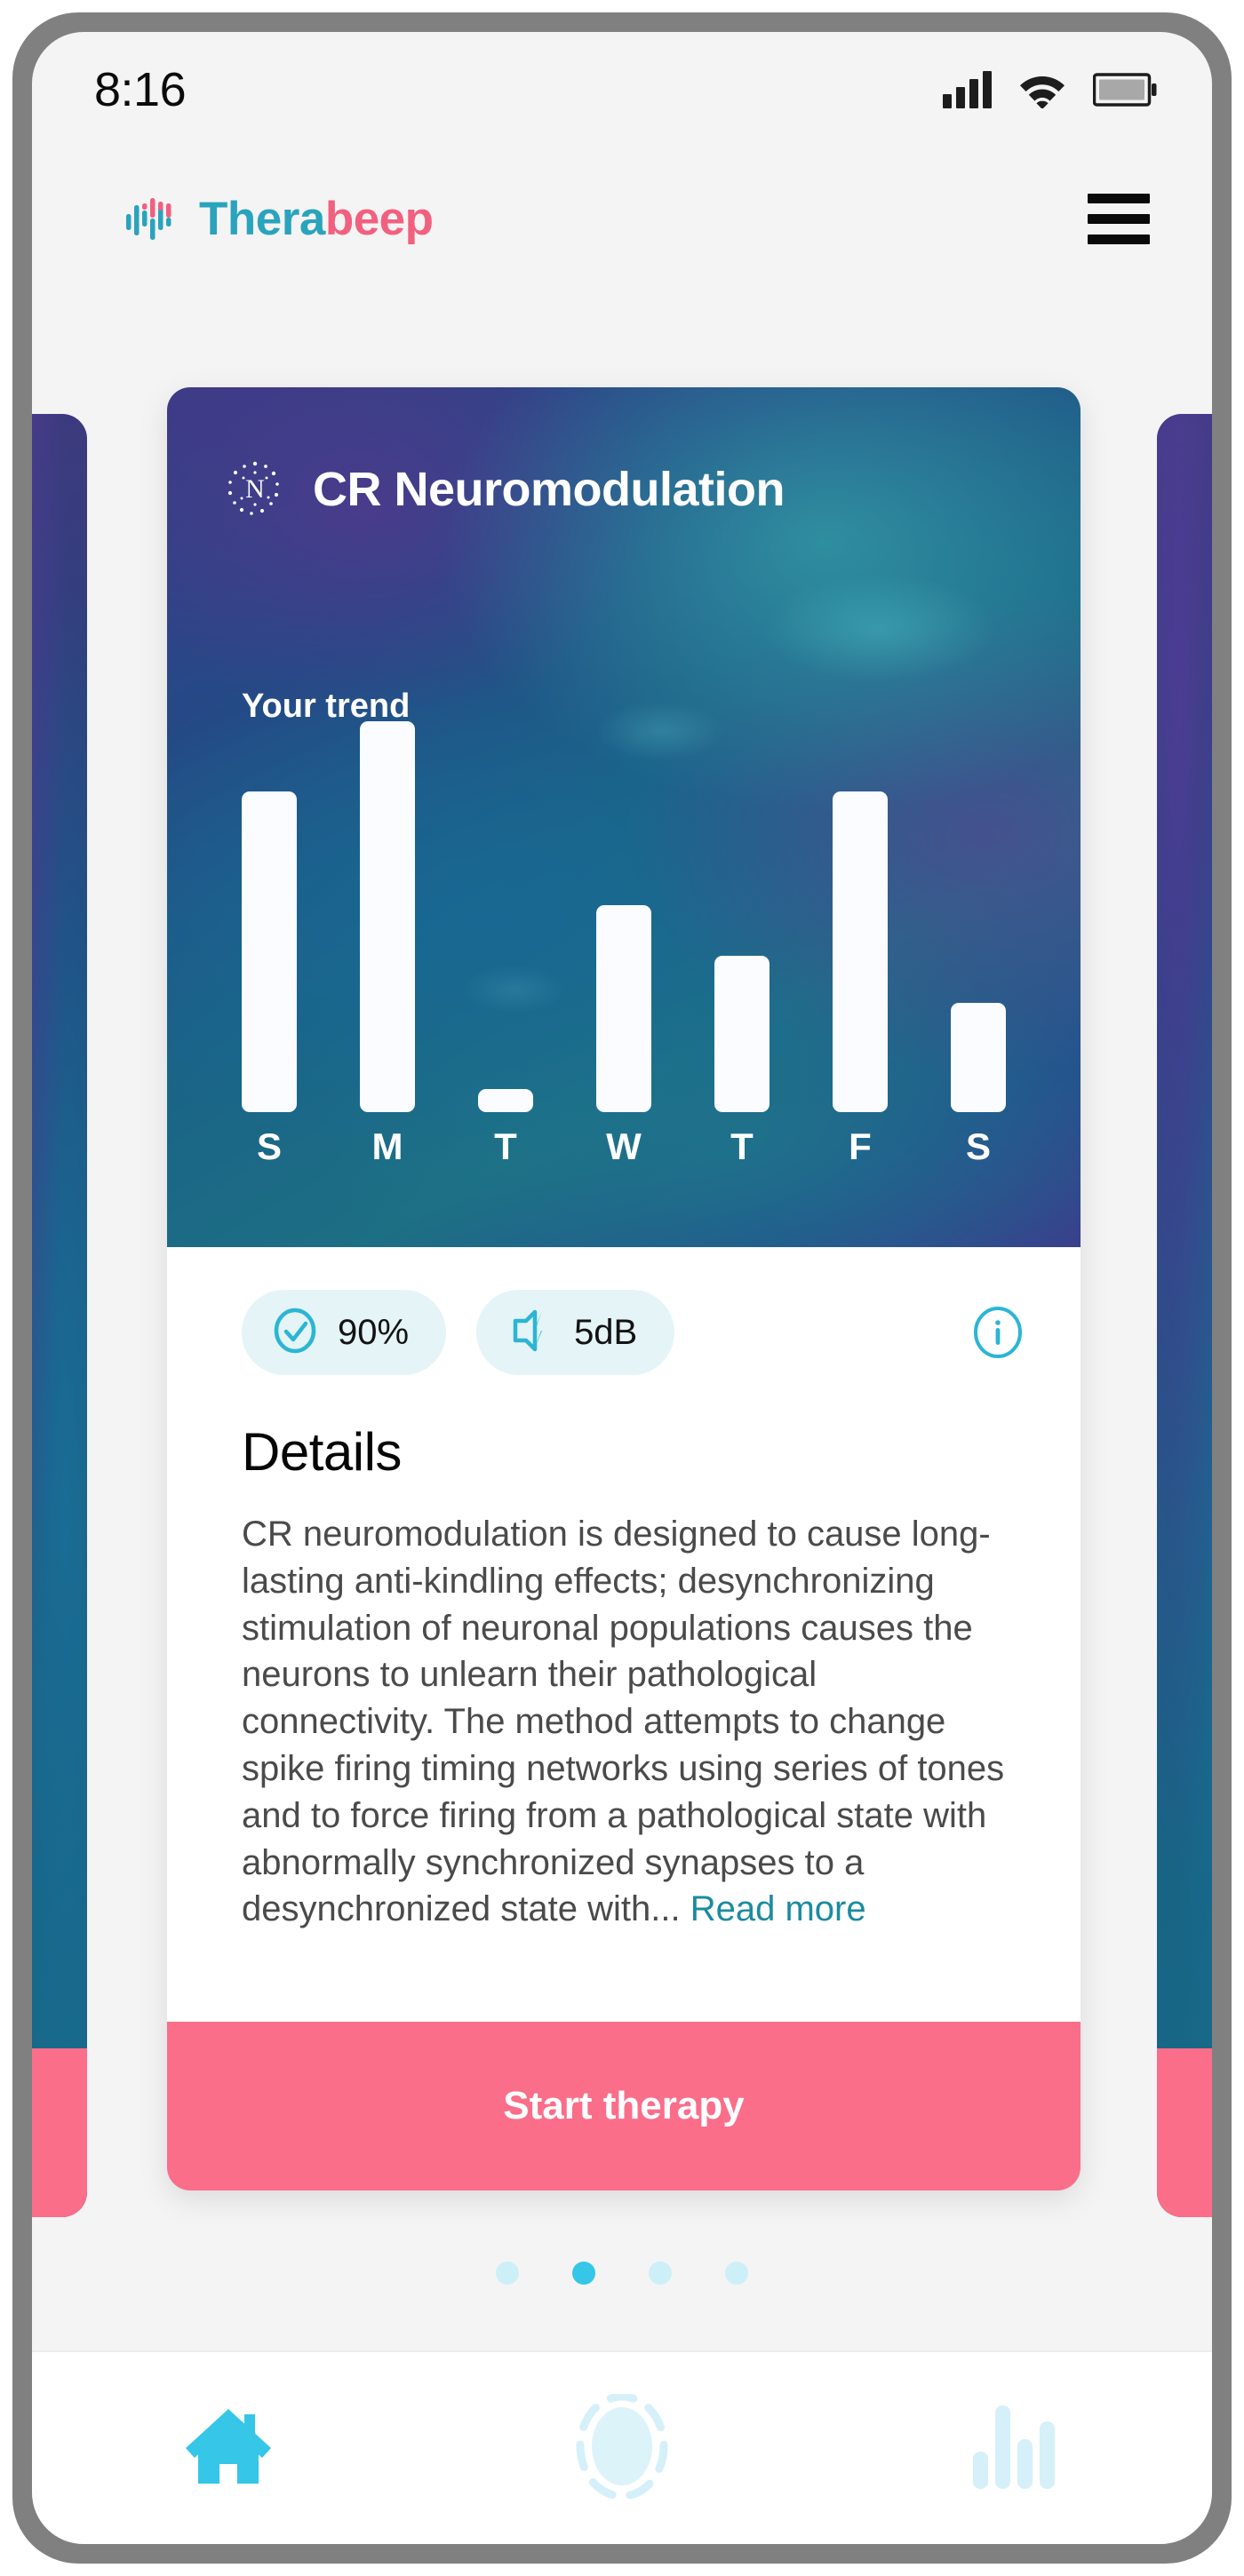 Image resolution: width=1244 pixels, height=2576 pixels. What do you see at coordinates (998, 1332) in the screenshot?
I see `info-circle-icon` at bounding box center [998, 1332].